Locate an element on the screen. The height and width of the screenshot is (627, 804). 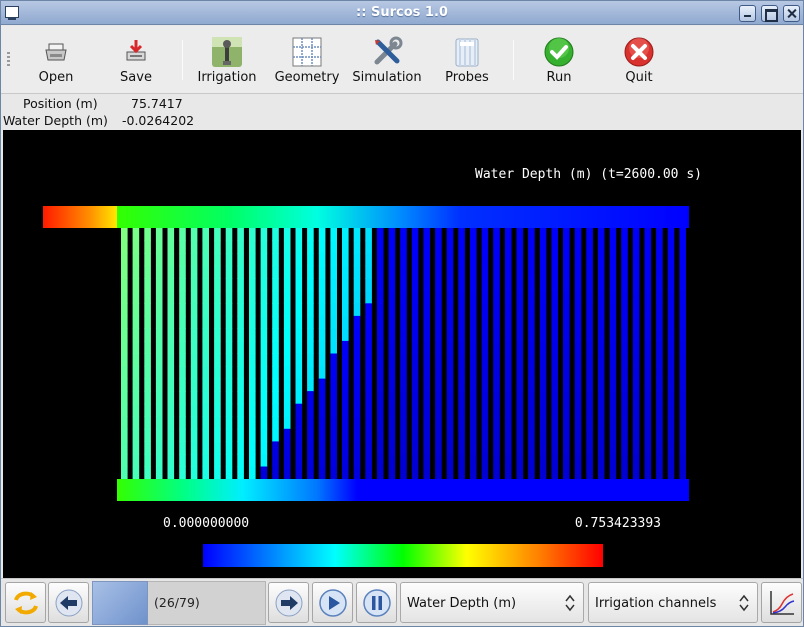
simulation-button: Simulation is located at coordinates (387, 59).